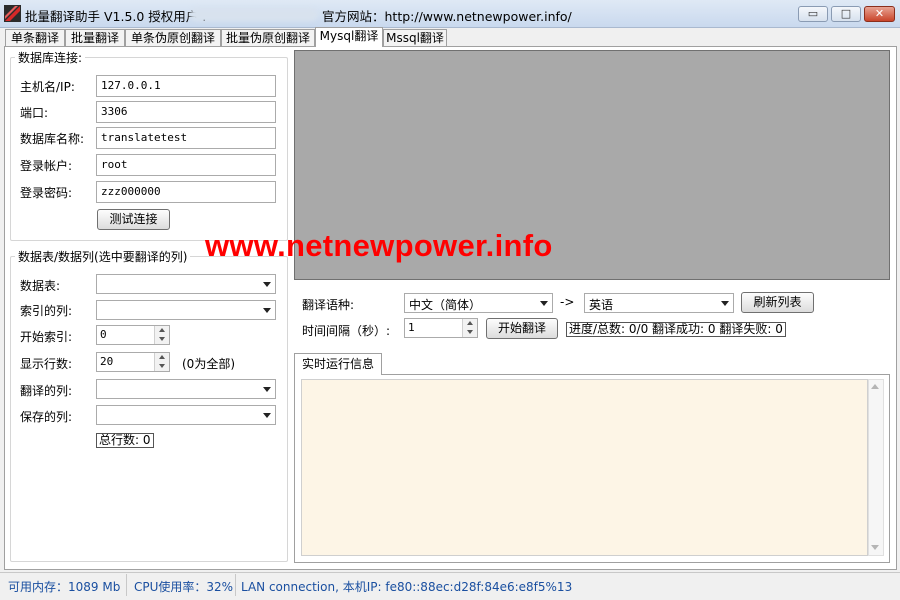 The width and height of the screenshot is (900, 600). Describe the element at coordinates (46, 391) in the screenshot. I see `translate-column-label: 翻译的列:` at that location.